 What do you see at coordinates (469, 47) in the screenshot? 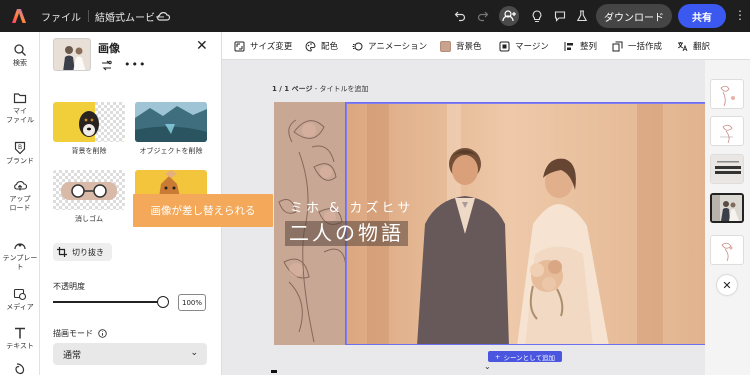
I see `toolbar-label: 背景色` at bounding box center [469, 47].